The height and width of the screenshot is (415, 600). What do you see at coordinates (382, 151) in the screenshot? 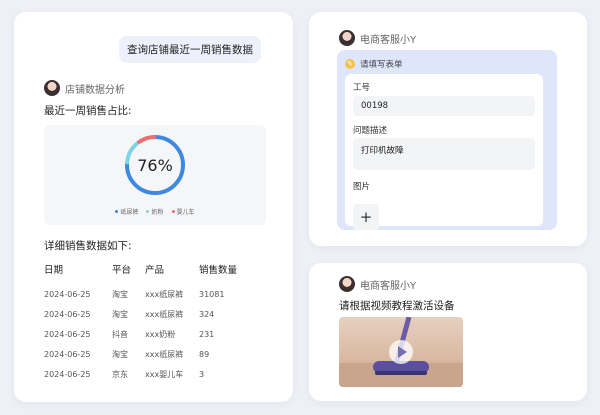
I see `desc-field-value: 打印机故障` at bounding box center [382, 151].